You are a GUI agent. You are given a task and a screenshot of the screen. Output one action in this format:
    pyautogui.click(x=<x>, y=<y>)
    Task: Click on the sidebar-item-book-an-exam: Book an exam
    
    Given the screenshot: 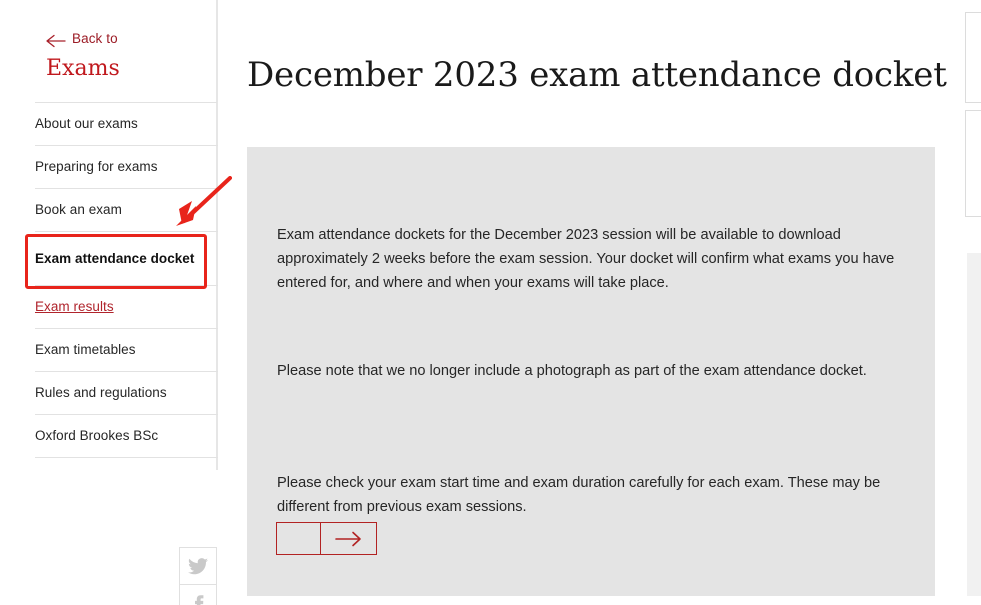 What is the action you would take?
    pyautogui.click(x=126, y=210)
    